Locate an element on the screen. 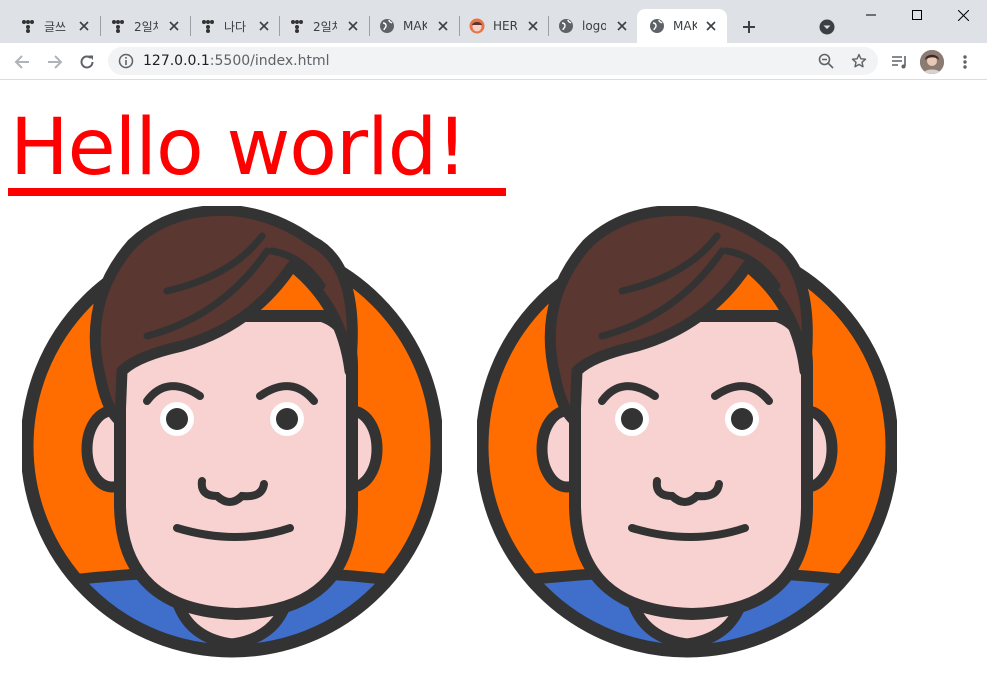  avatar-icon is located at coordinates (477, 26).